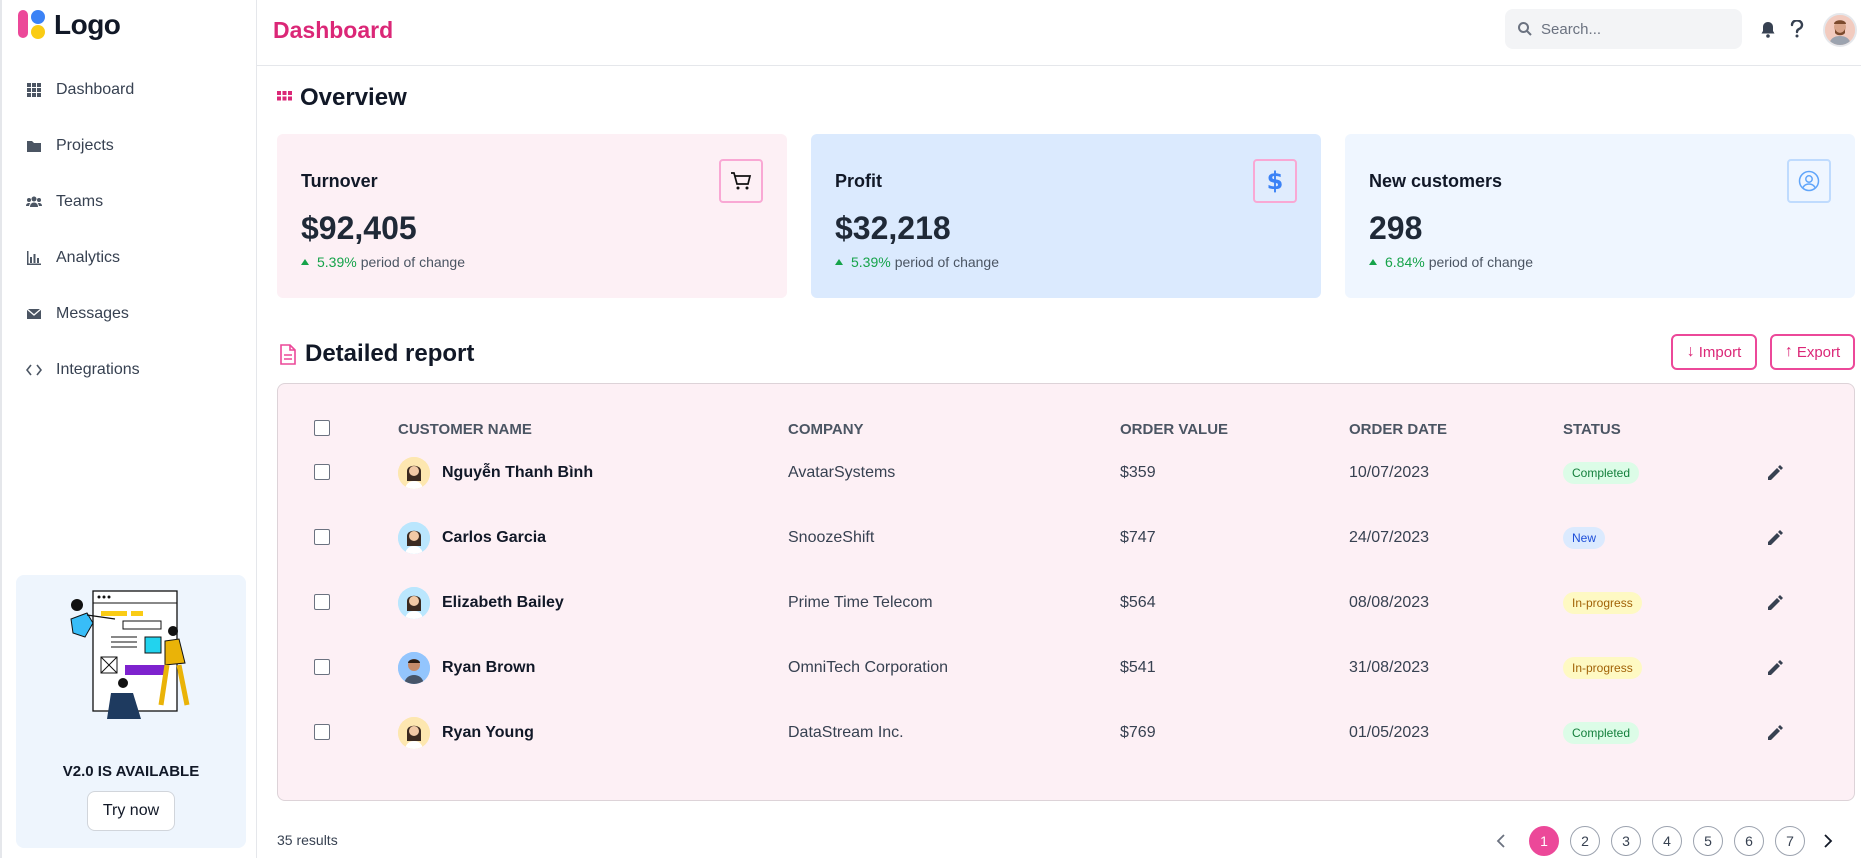 This screenshot has height=858, width=1861. What do you see at coordinates (532, 216) in the screenshot?
I see `turnover-card: Turnover $92,405 5.39% period of change` at bounding box center [532, 216].